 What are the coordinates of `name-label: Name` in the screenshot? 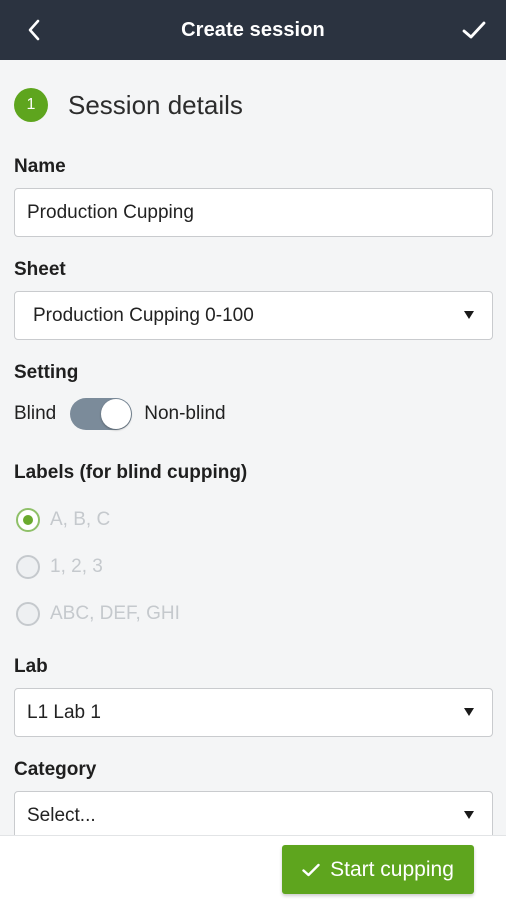 It's located at (40, 166).